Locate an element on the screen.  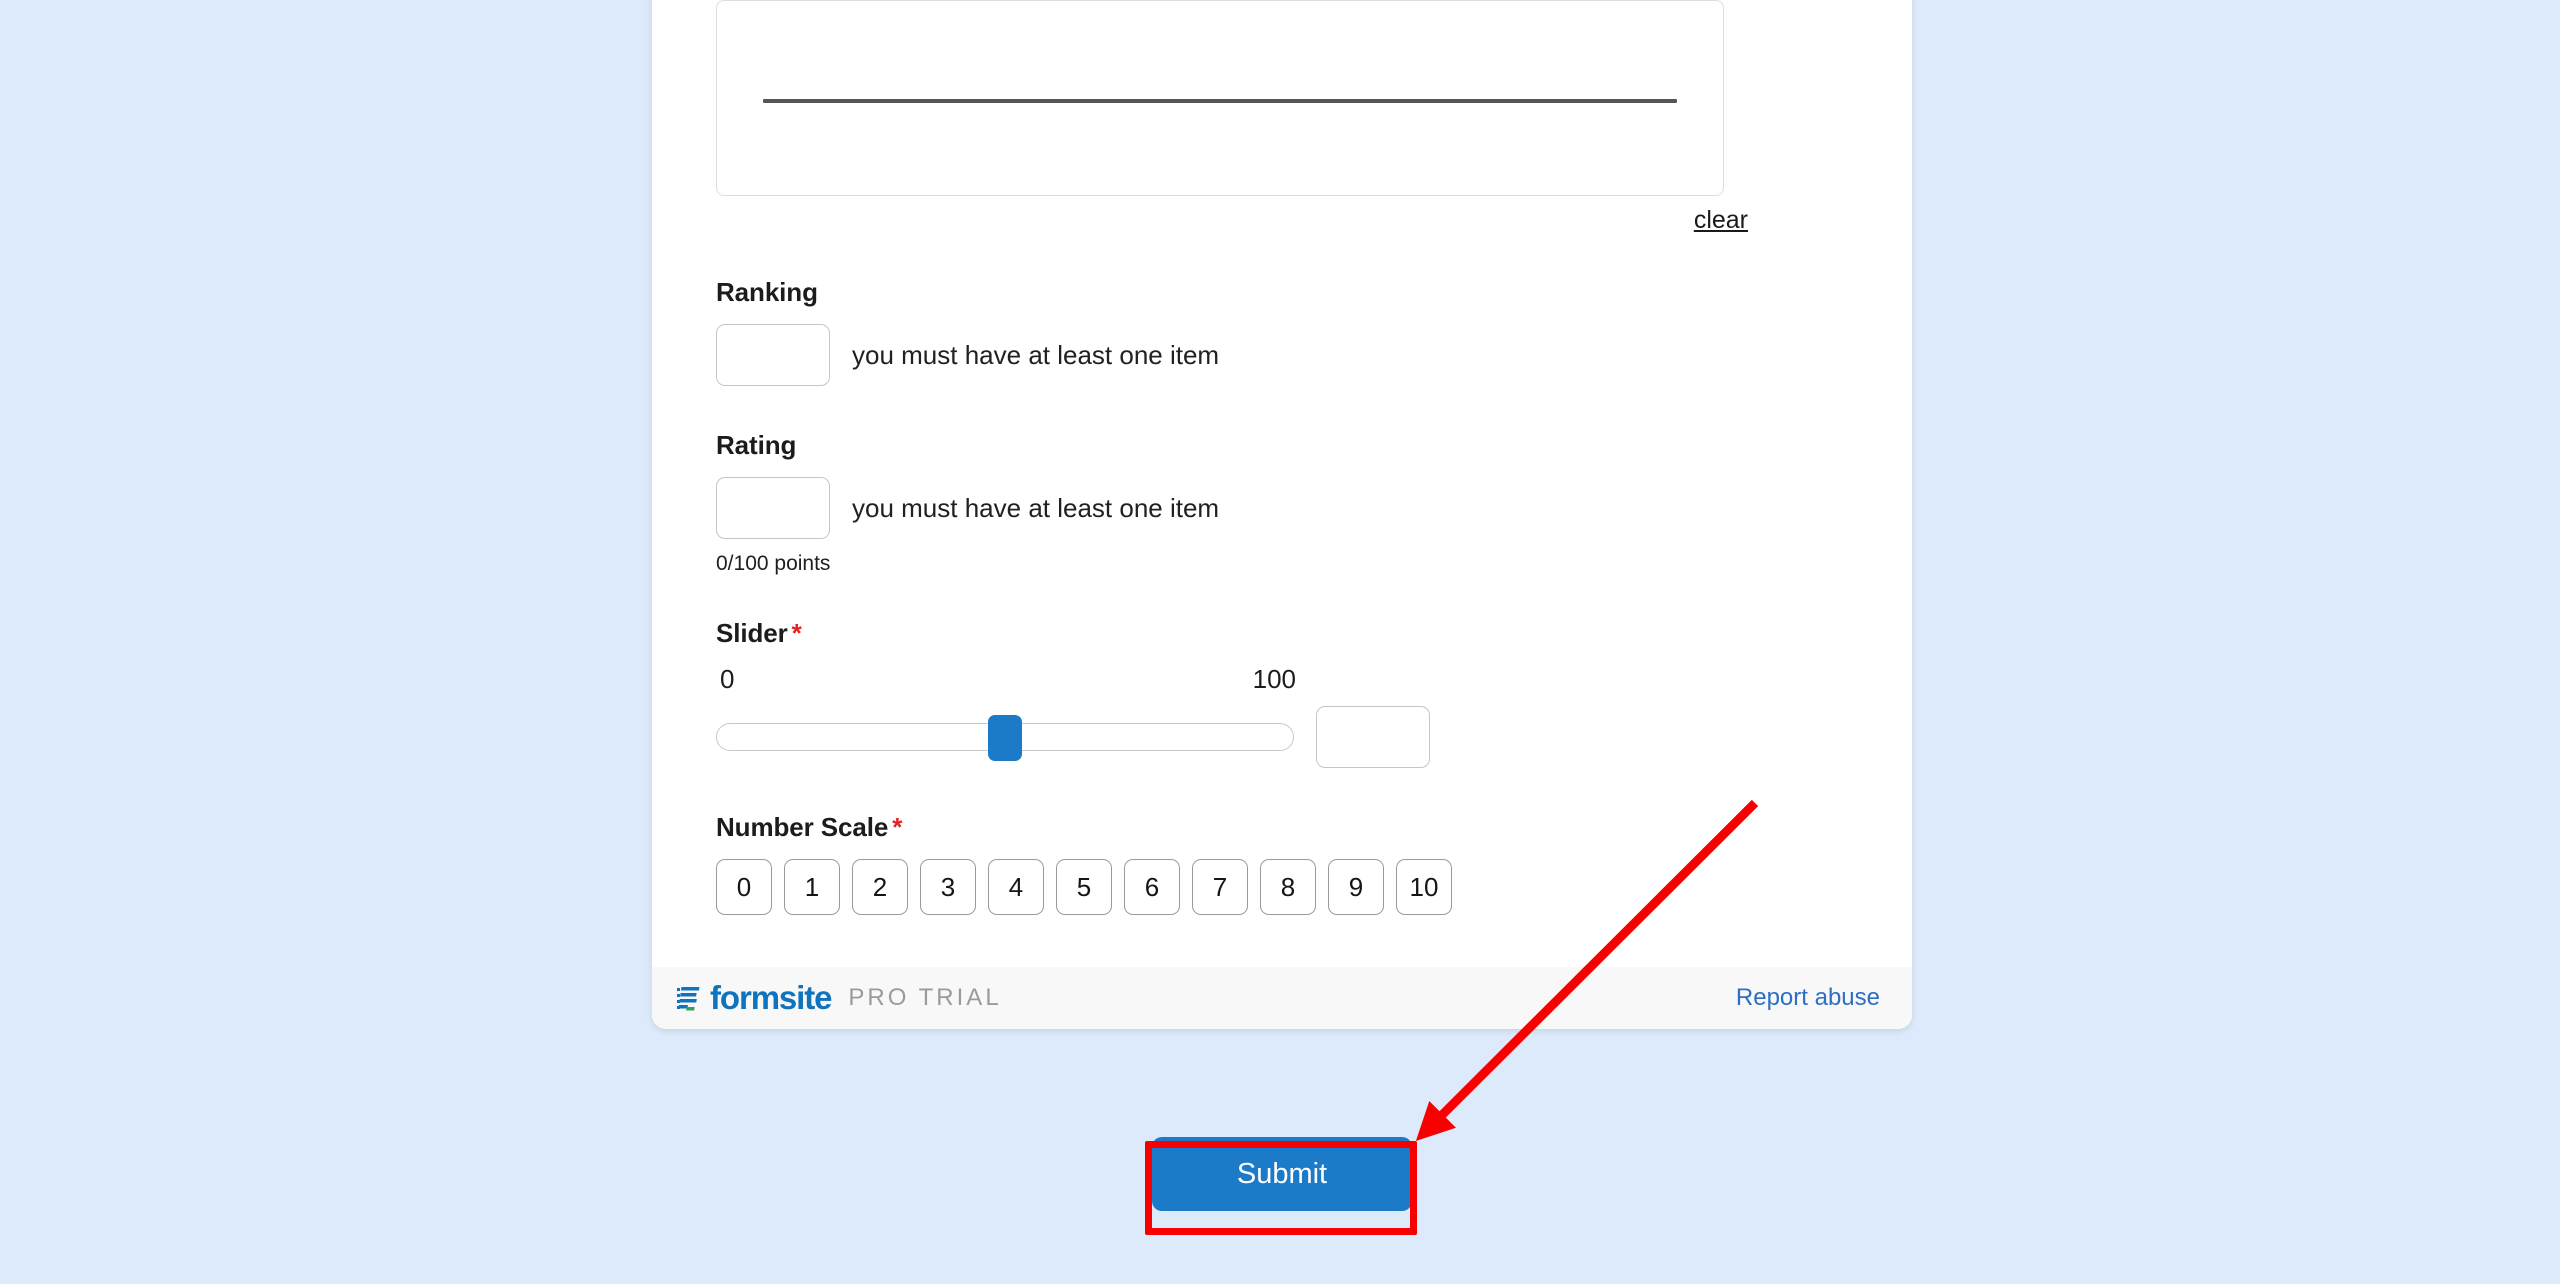
ranking-field: Ranking you must have at least one item is located at coordinates (1282, 332).